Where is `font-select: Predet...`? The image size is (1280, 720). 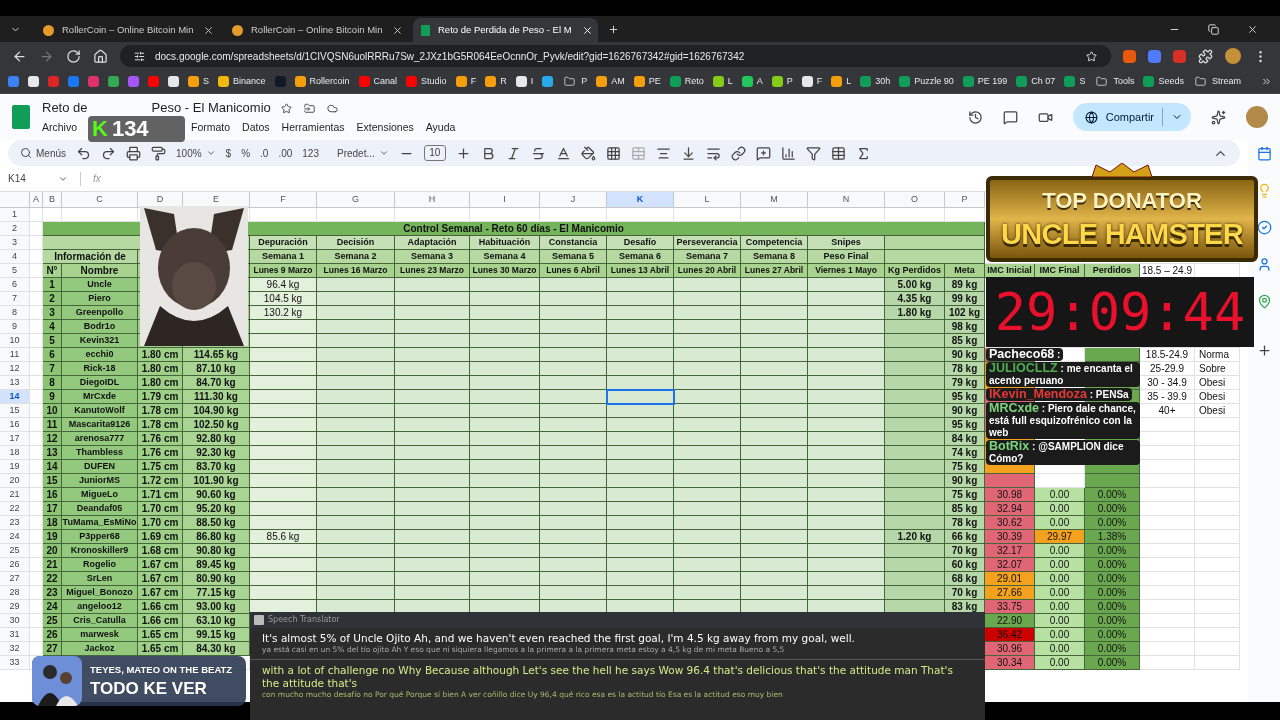 font-select: Predet... is located at coordinates (363, 153).